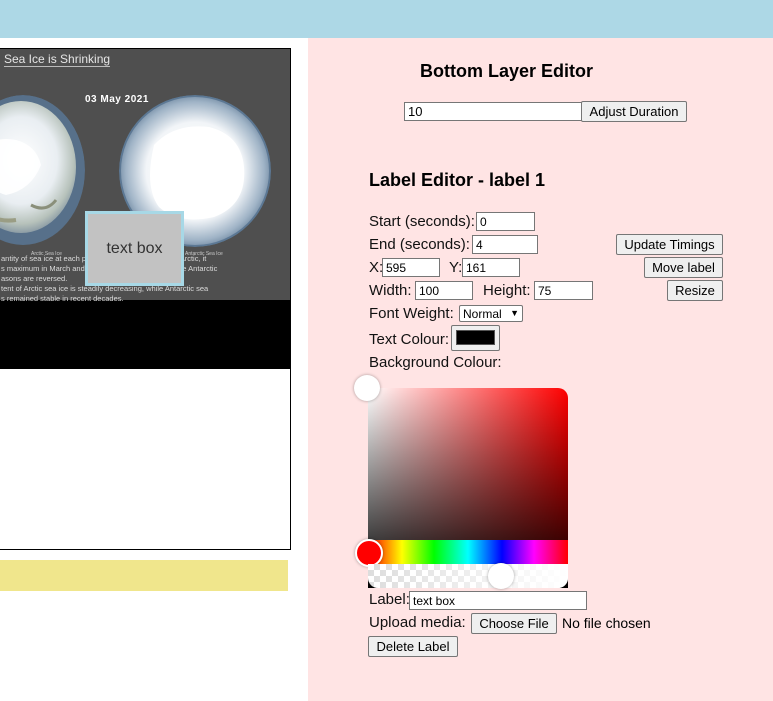  I want to click on no-file-text: No file chosen, so click(606, 623).